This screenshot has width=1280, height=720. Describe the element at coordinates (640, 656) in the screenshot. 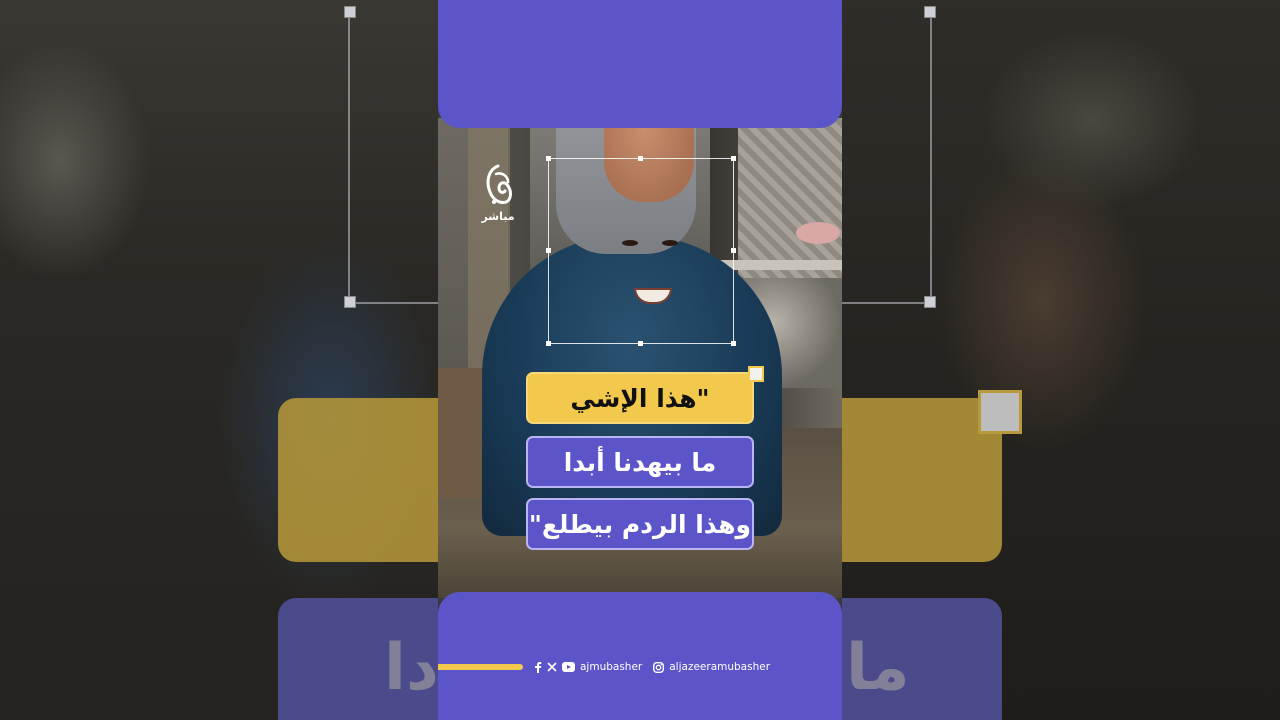

I see `bottom-band` at that location.